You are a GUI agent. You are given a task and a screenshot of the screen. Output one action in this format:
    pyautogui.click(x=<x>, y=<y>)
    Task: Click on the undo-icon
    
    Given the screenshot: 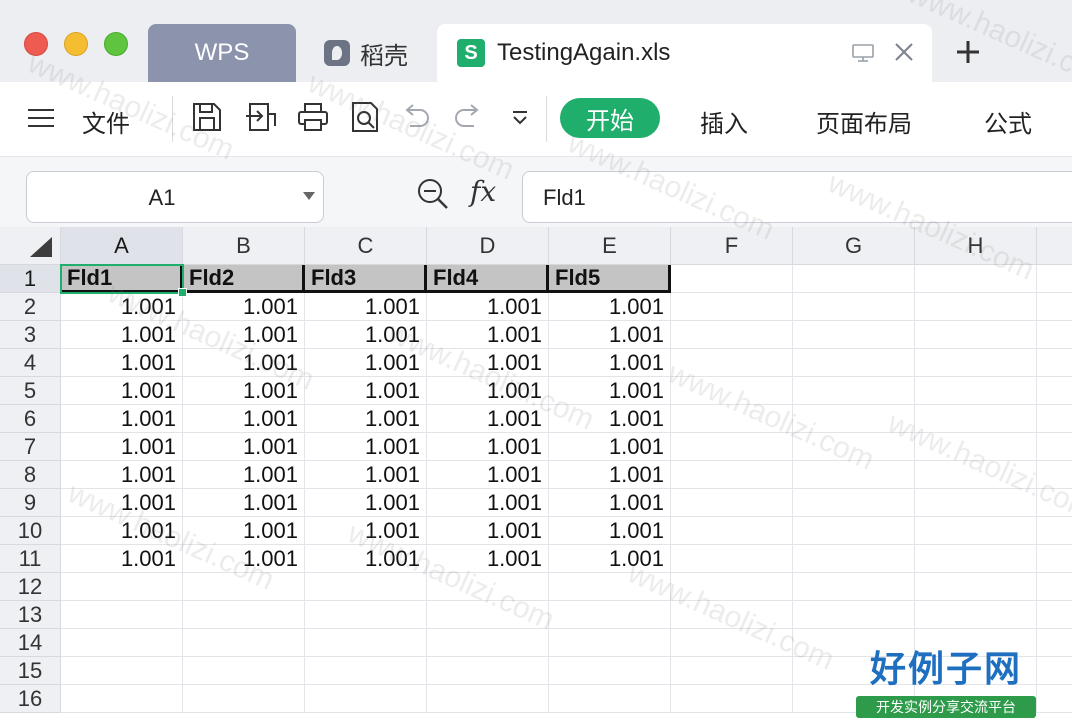 What is the action you would take?
    pyautogui.click(x=416, y=116)
    